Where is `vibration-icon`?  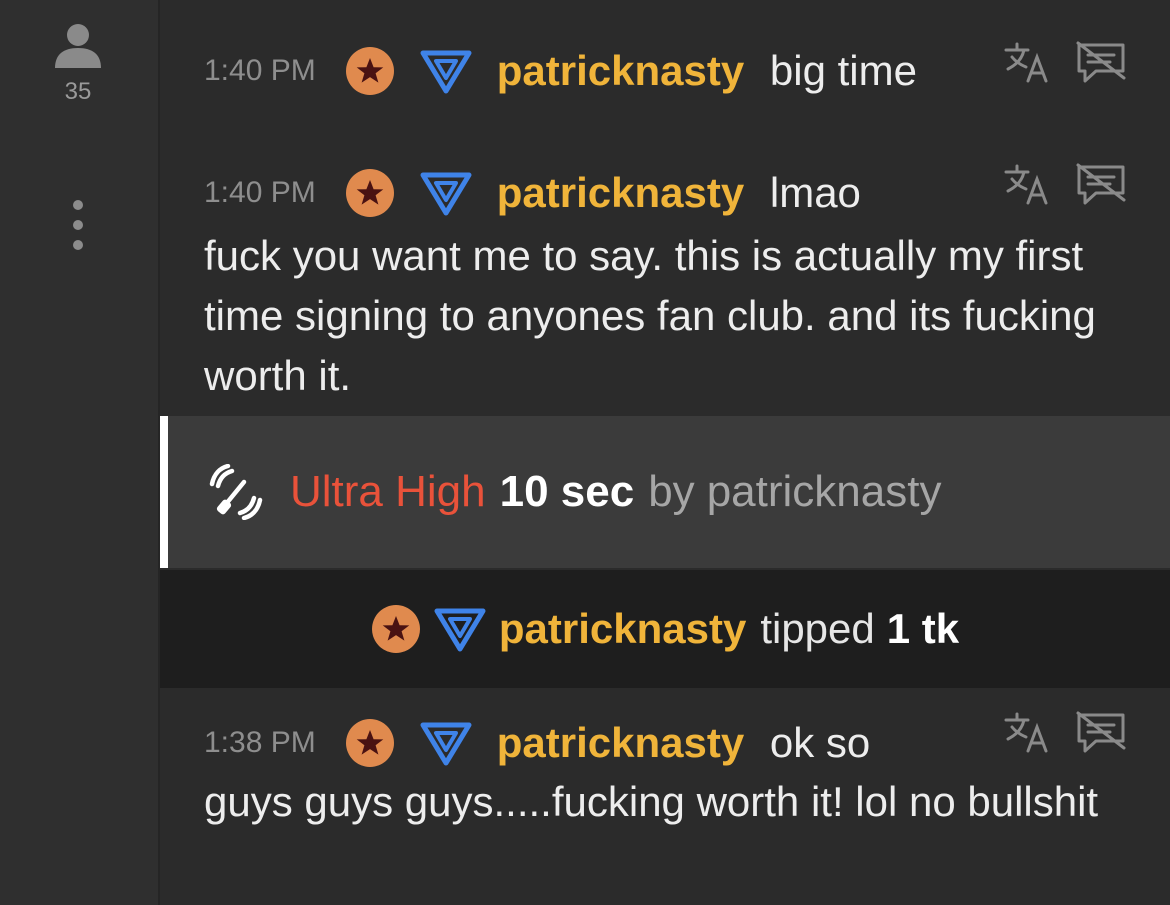 vibration-icon is located at coordinates (236, 492).